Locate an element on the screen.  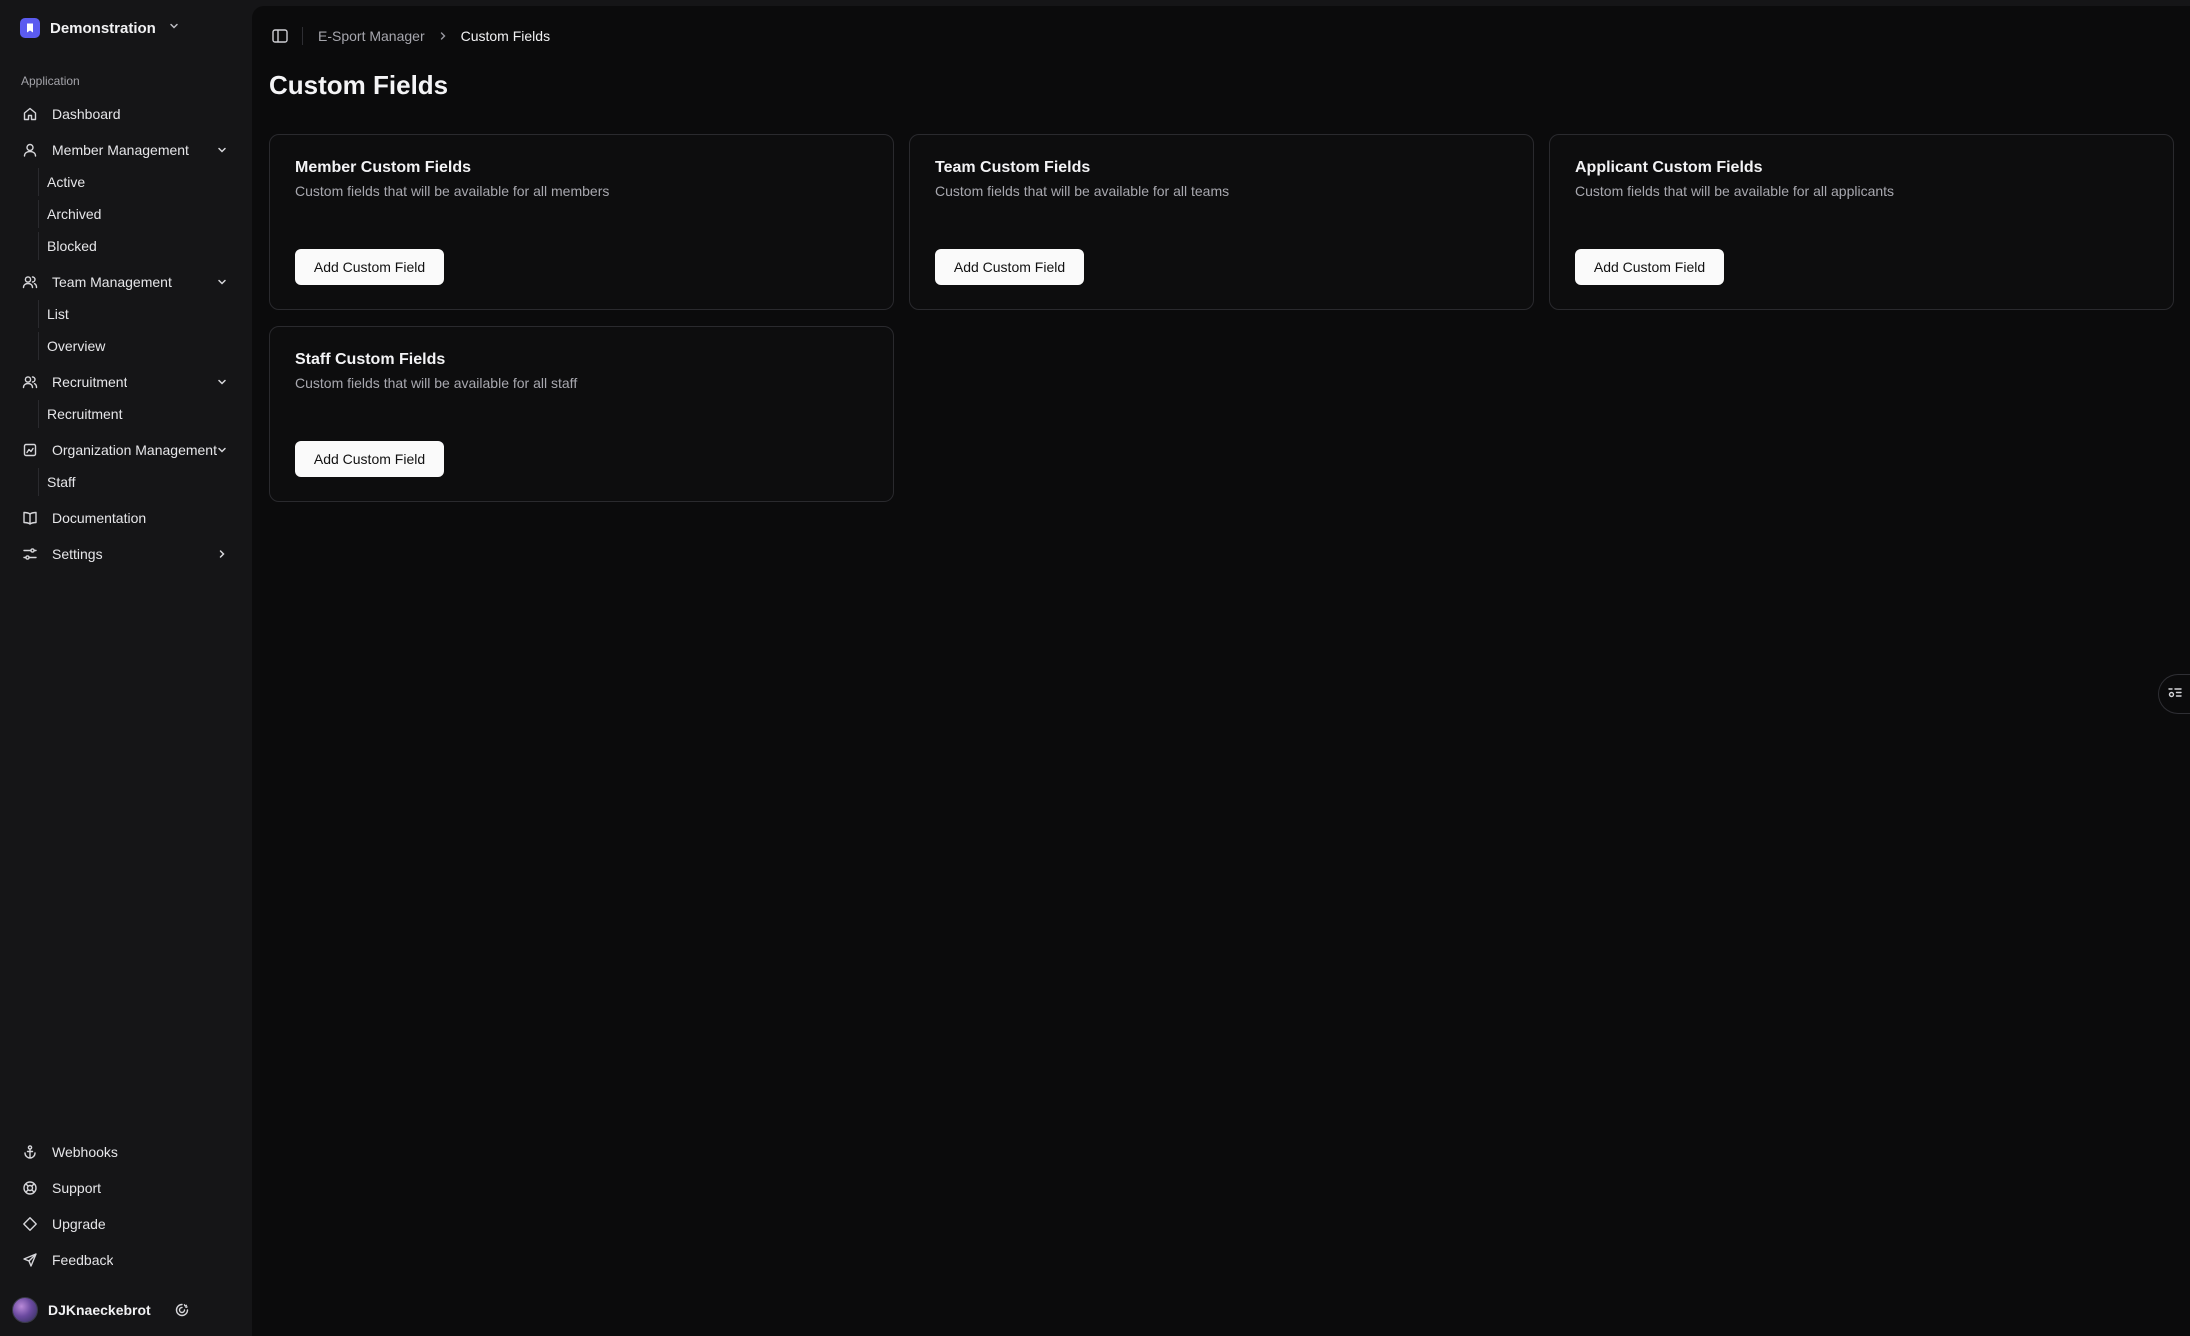
sidebar-item-team-management: Team Management is located at coordinates (125, 282).